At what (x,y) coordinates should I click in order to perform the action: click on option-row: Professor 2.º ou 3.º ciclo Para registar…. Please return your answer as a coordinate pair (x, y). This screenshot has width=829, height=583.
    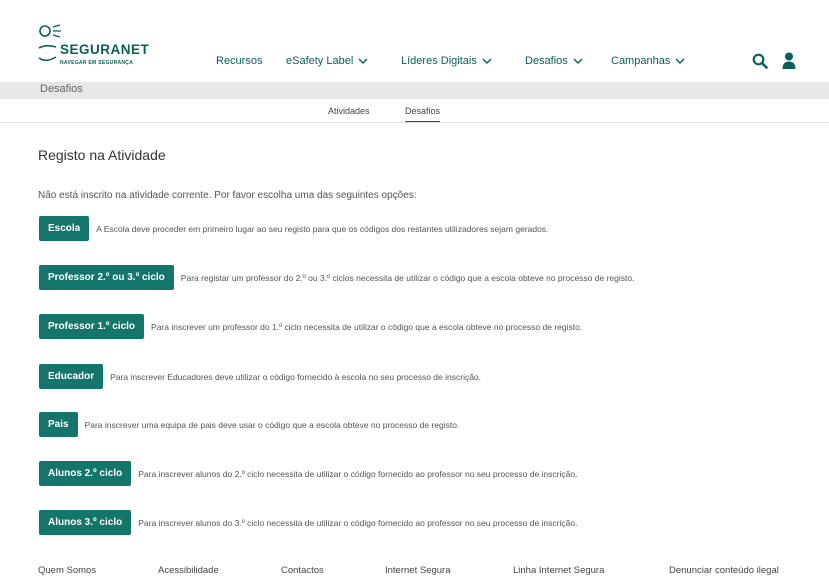
    Looking at the image, I should click on (336, 277).